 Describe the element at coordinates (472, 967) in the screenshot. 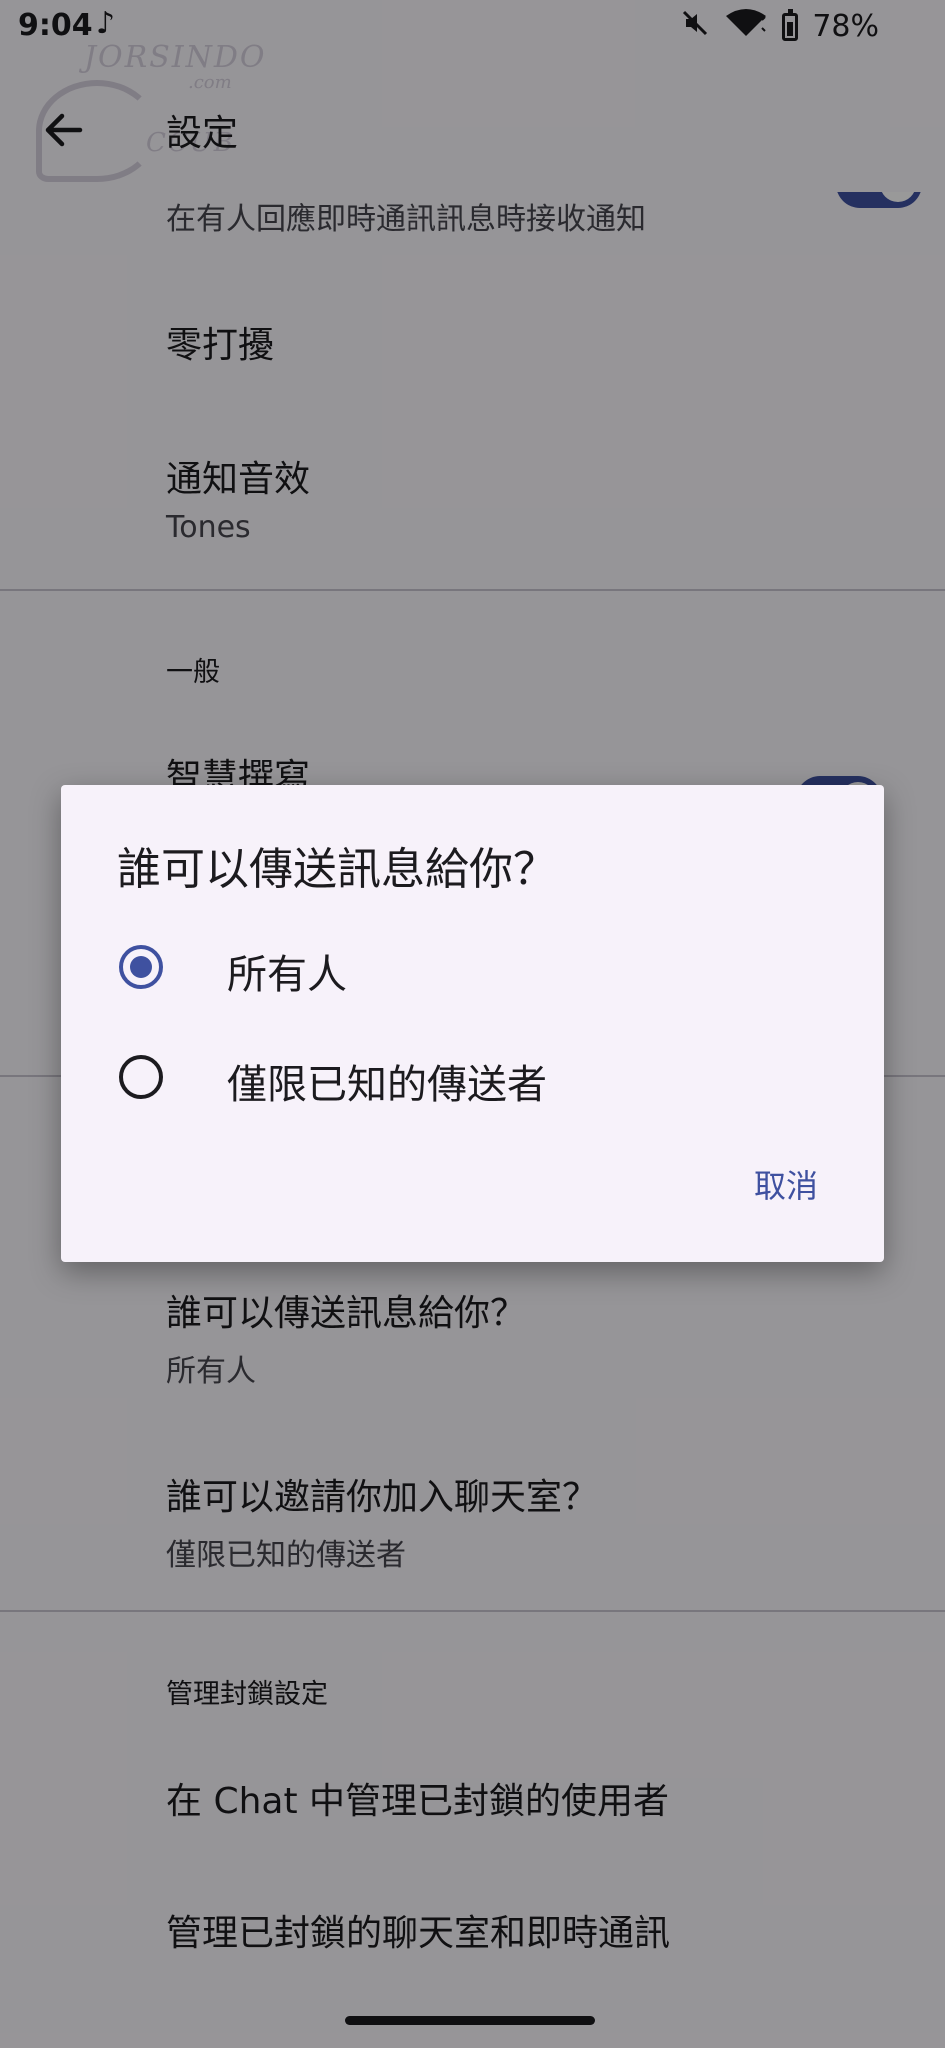

I see `option-everyone: 所有人` at that location.